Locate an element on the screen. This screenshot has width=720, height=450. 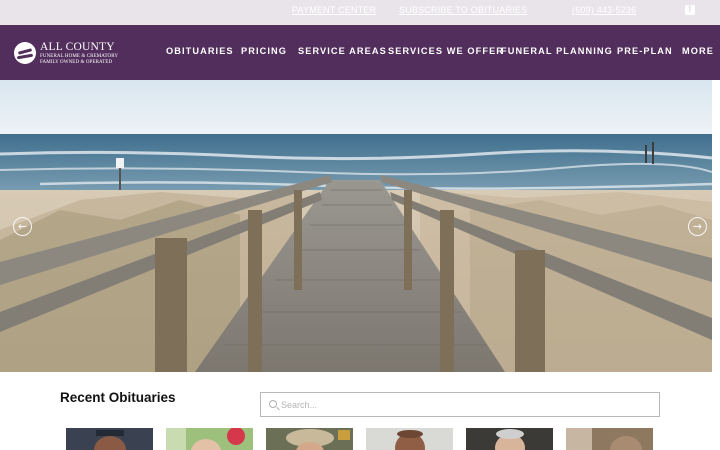
logo-tagline: FAMILY OWNED & OPERATED is located at coordinates (76, 62).